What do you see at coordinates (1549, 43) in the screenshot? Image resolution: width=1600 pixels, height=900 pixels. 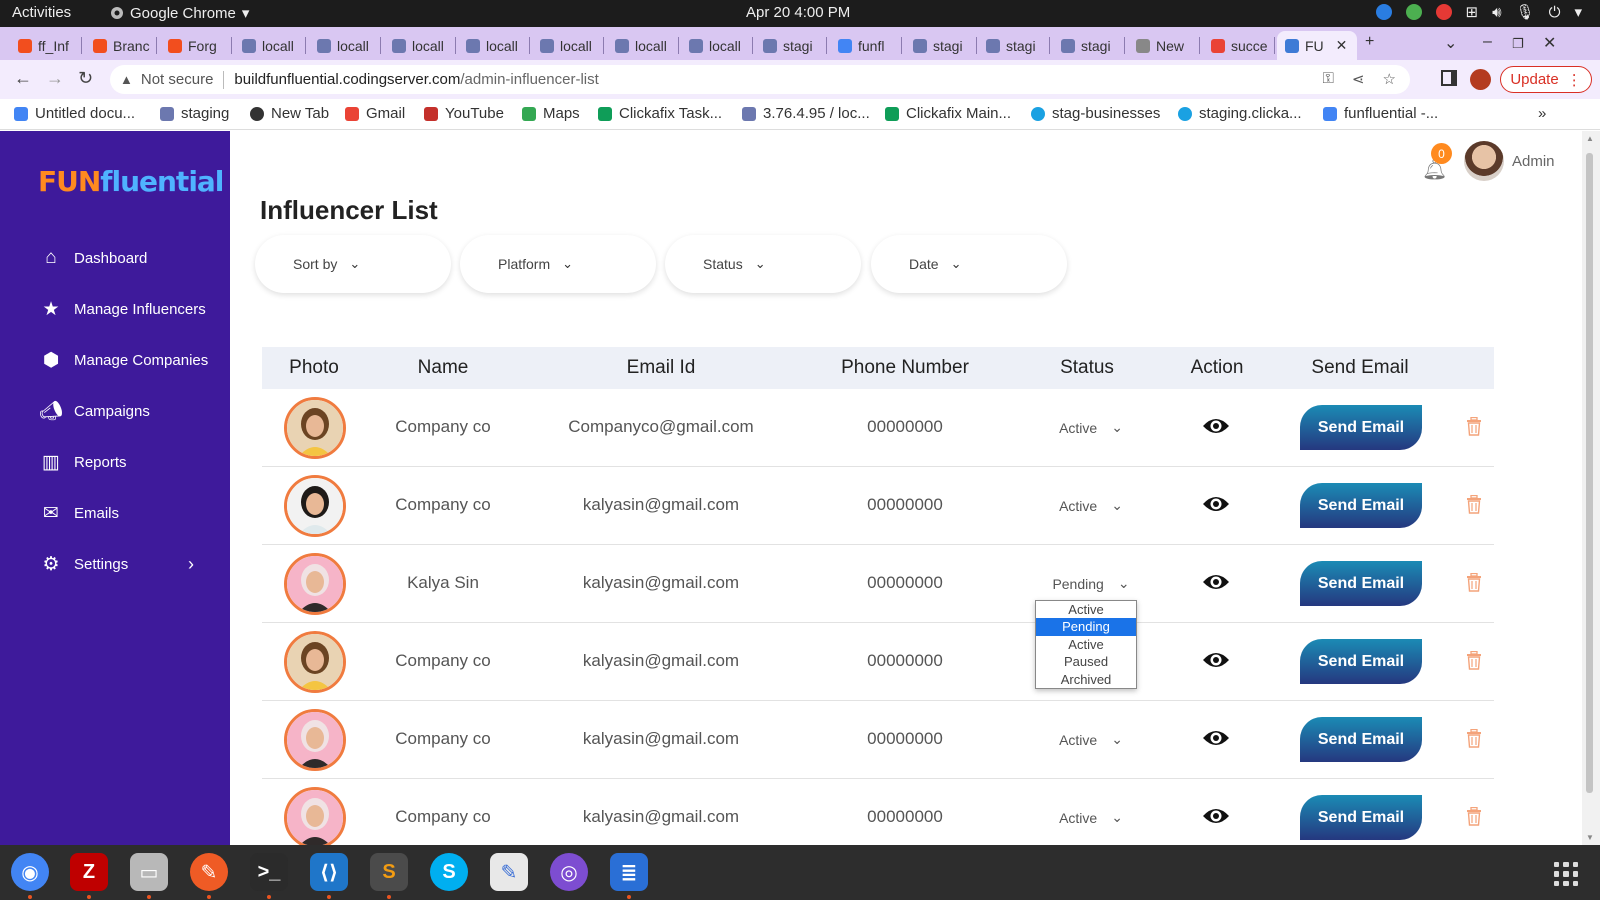 I see `close-window-icon: ✕` at bounding box center [1549, 43].